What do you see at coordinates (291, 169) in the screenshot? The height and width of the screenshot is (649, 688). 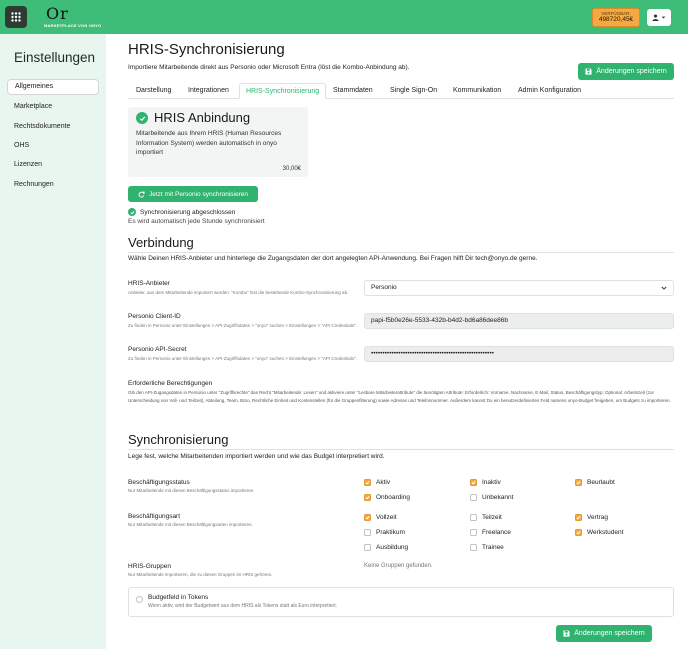 I see `hris-card-price: 30,00€` at bounding box center [291, 169].